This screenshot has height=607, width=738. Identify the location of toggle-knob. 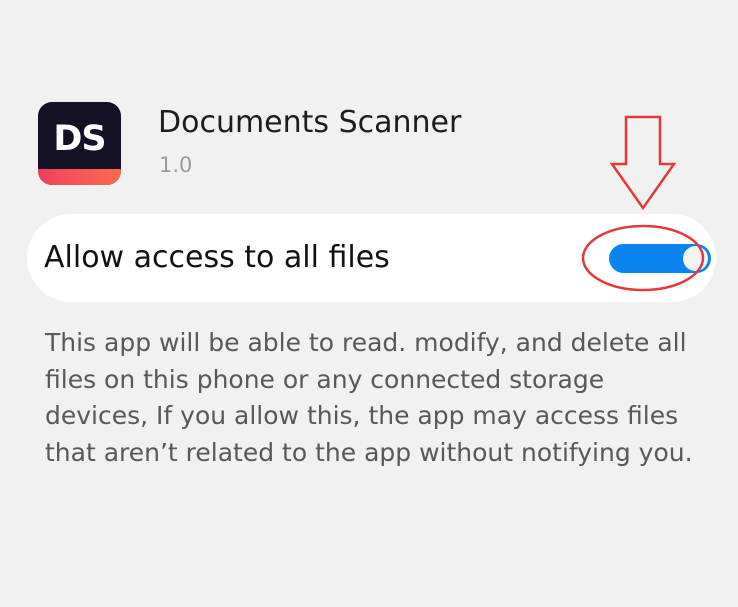
(695, 258).